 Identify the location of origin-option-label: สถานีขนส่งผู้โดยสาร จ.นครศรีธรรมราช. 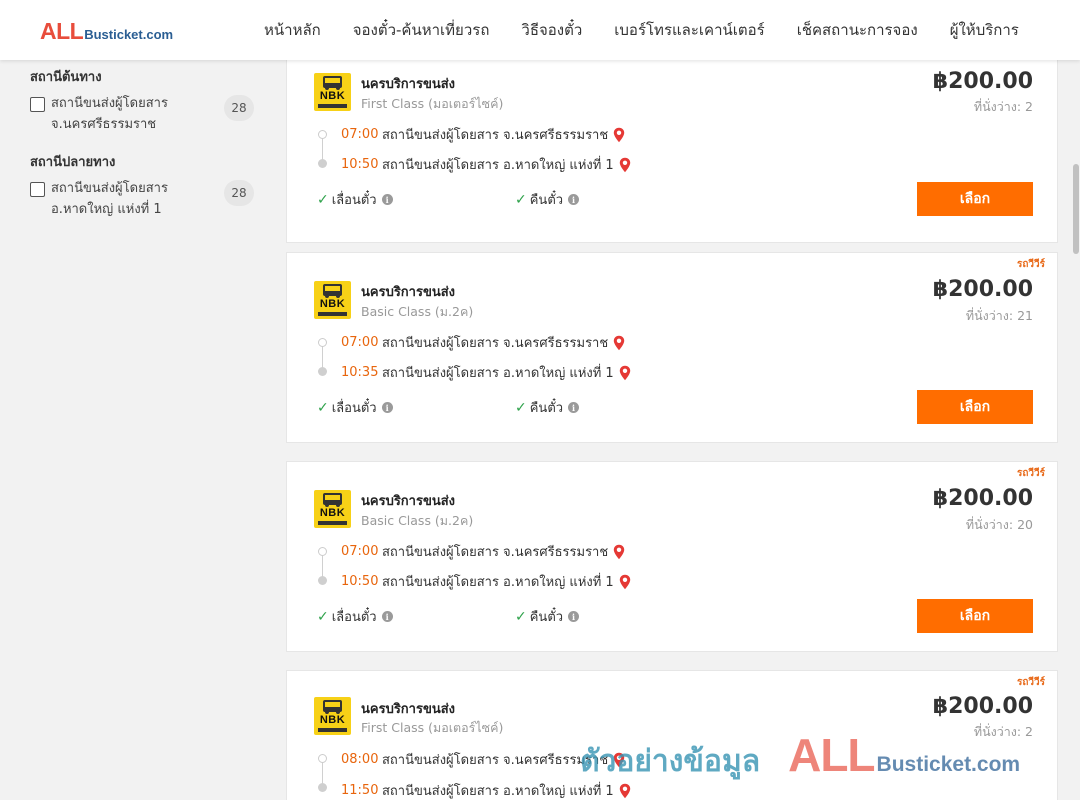
(121, 114).